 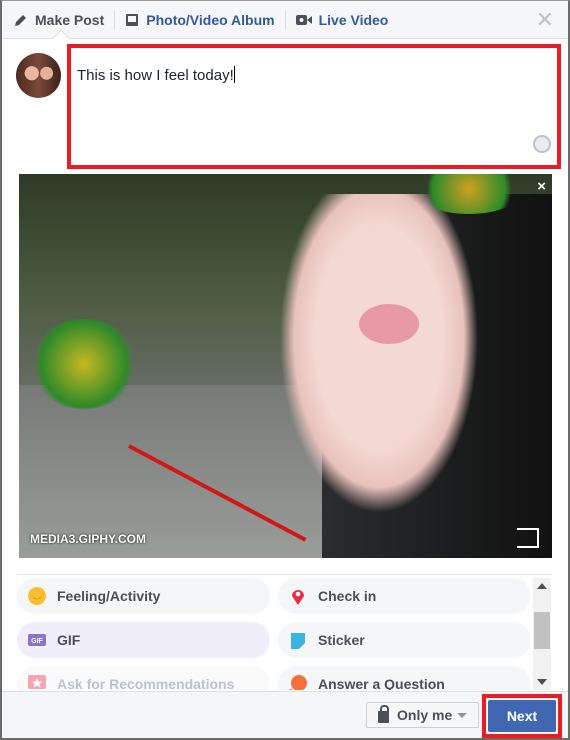 What do you see at coordinates (38, 75) in the screenshot?
I see `avatar` at bounding box center [38, 75].